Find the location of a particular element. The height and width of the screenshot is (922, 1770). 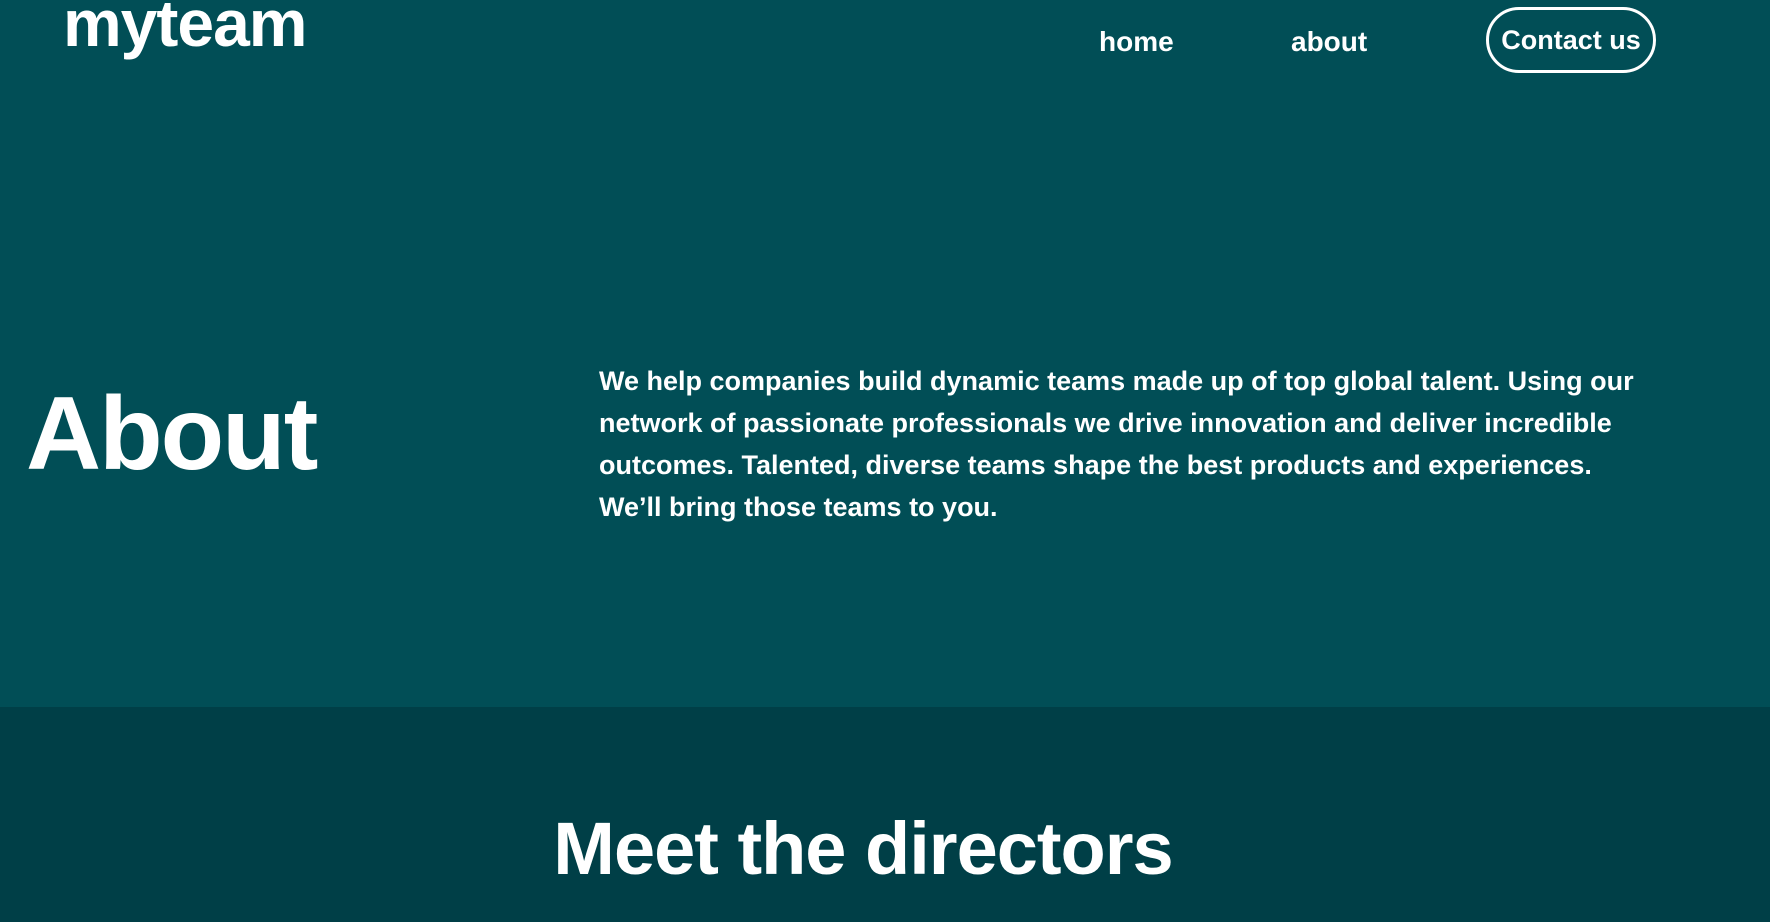

meet-the-directors-heading: Meet the directors is located at coordinates (863, 848).